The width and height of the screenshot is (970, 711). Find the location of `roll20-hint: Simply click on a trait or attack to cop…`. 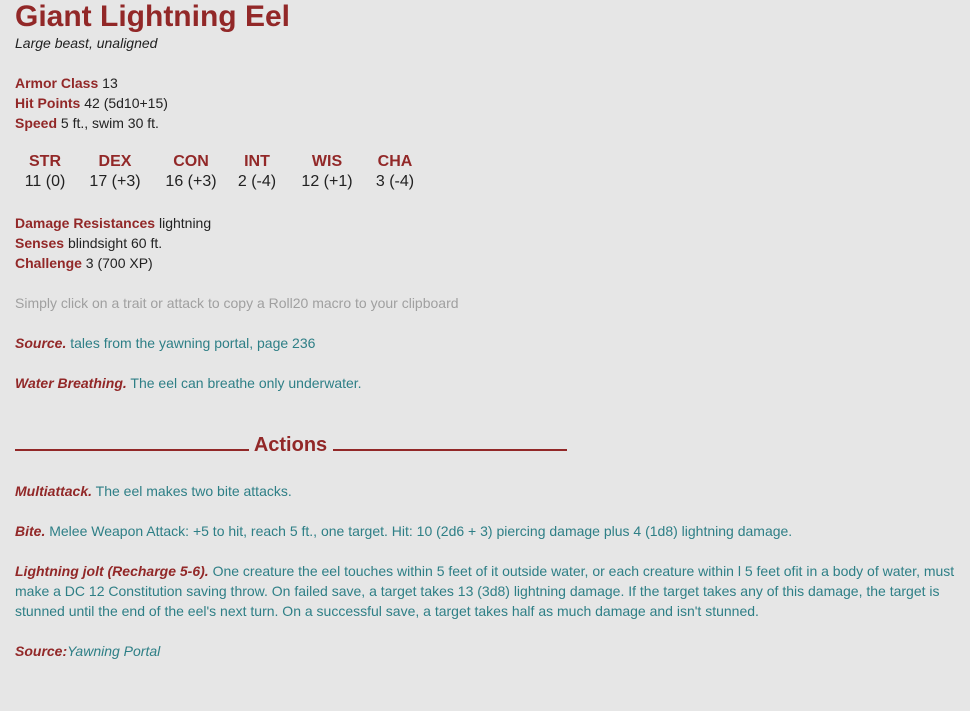

roll20-hint: Simply click on a trait or attack to cop… is located at coordinates (237, 303).